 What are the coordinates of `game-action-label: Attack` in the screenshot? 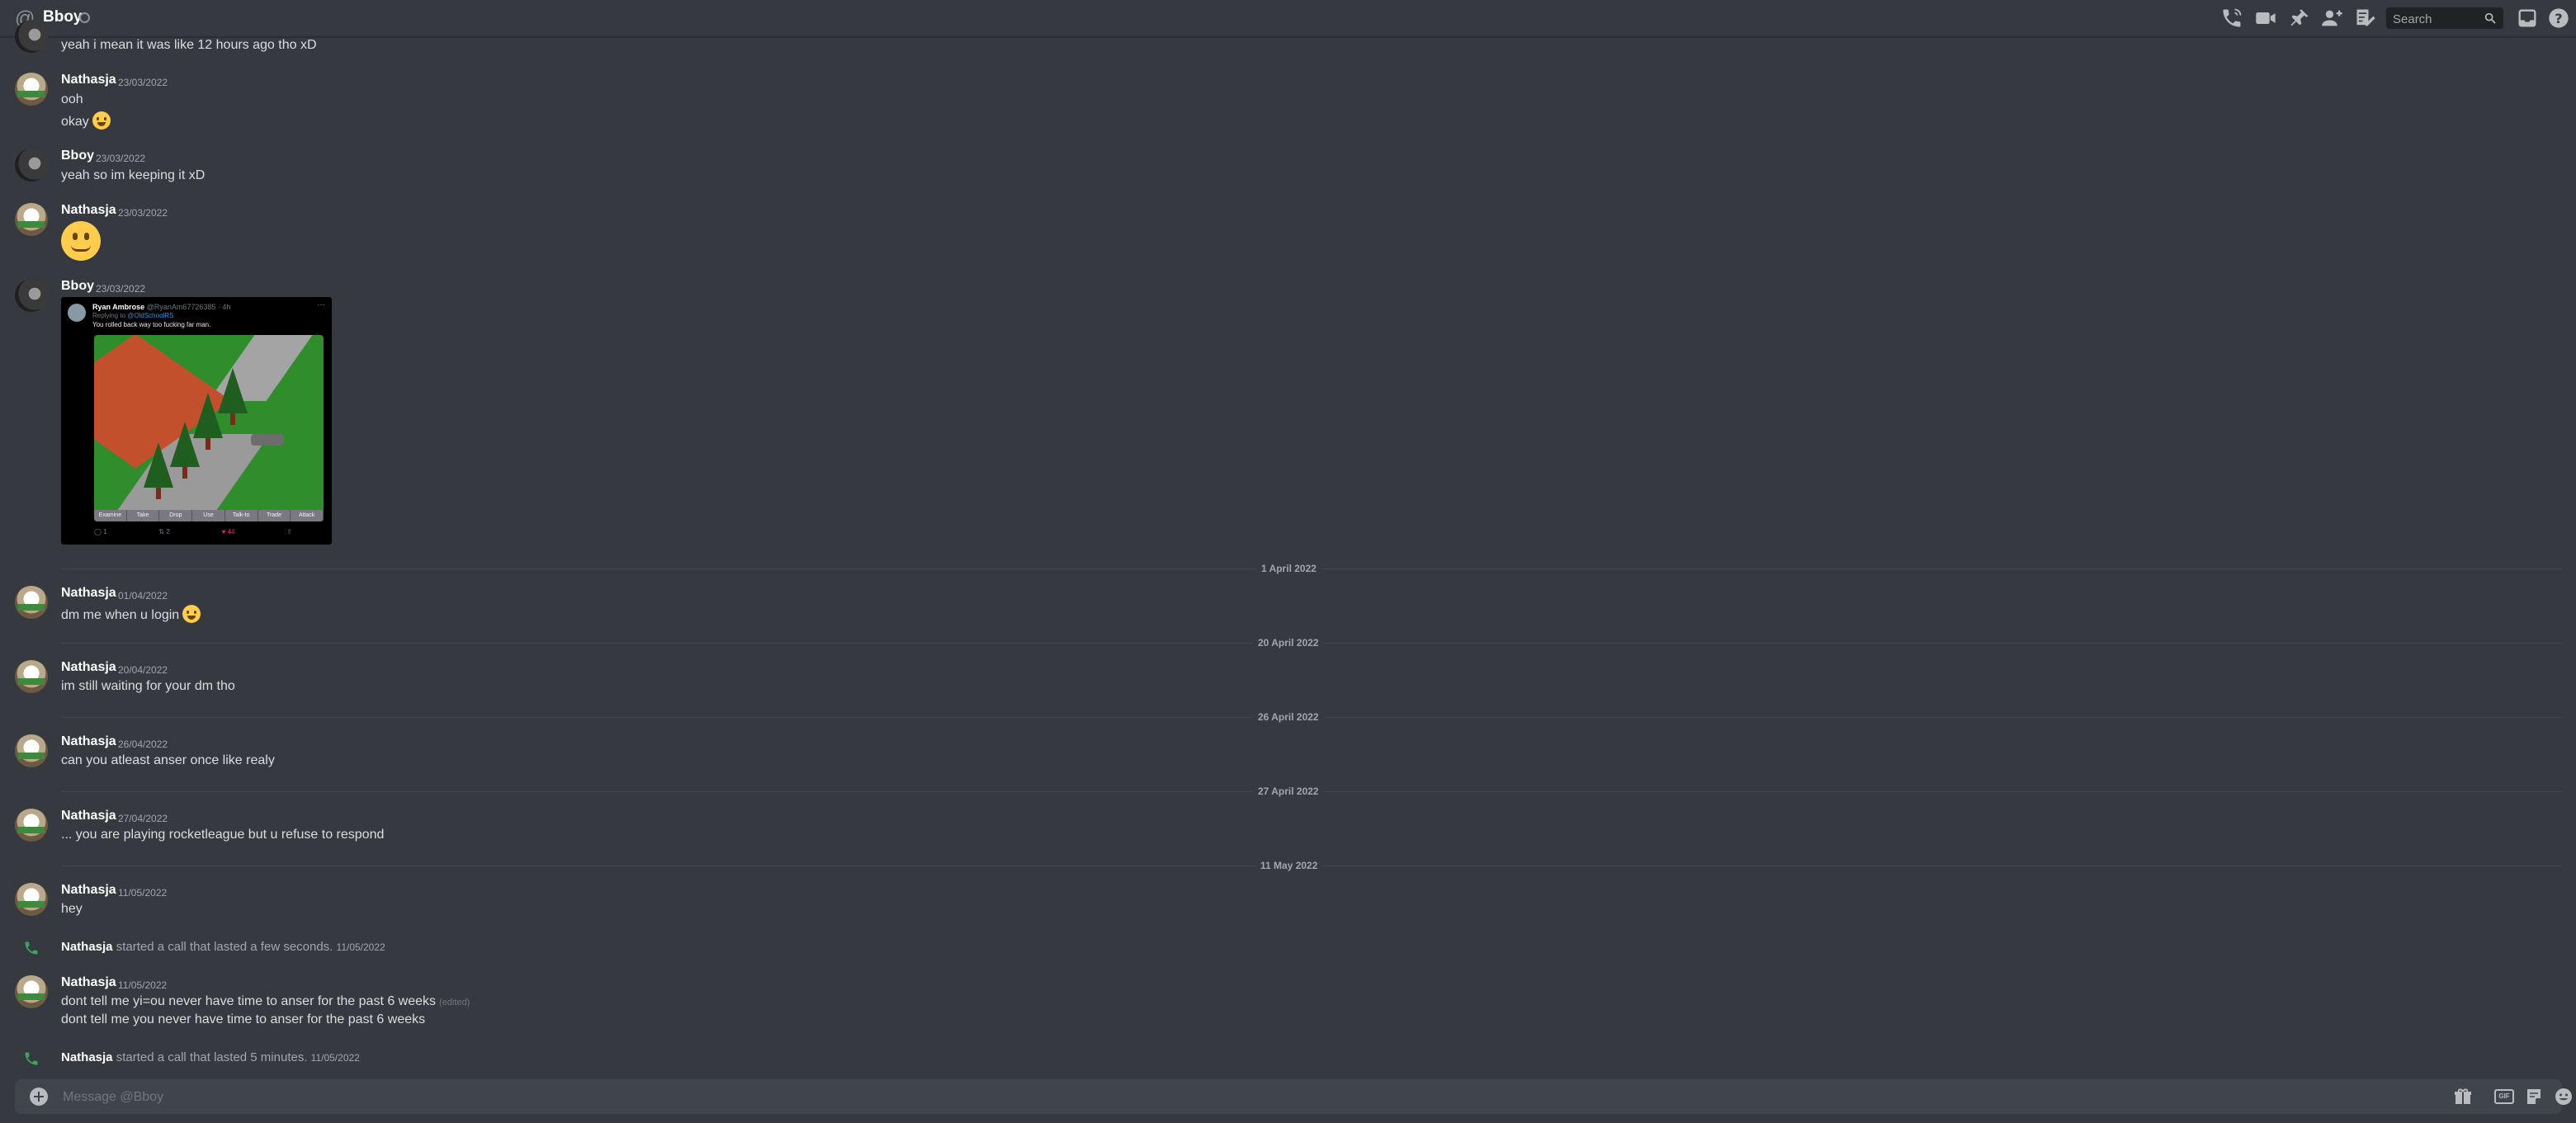 It's located at (307, 515).